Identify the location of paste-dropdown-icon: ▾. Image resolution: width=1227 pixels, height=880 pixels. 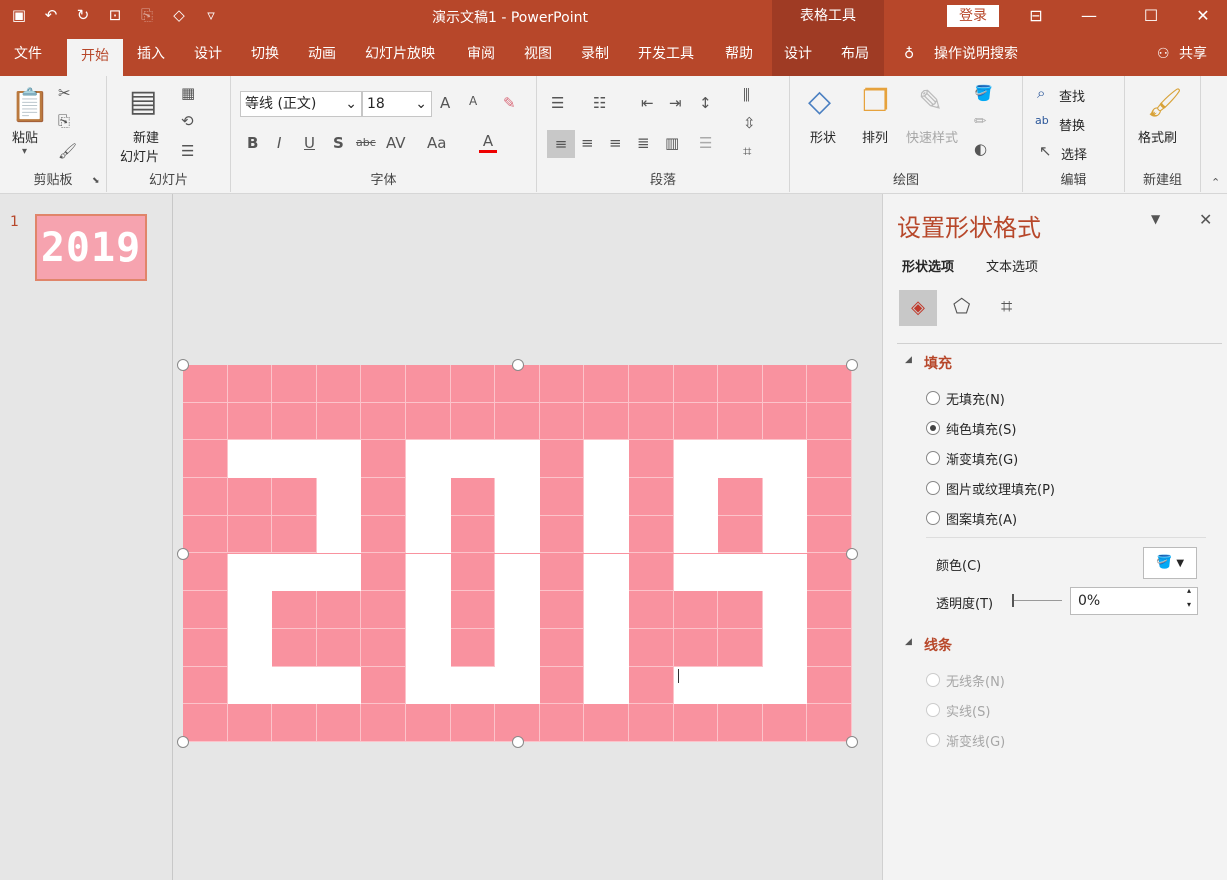
(24, 151).